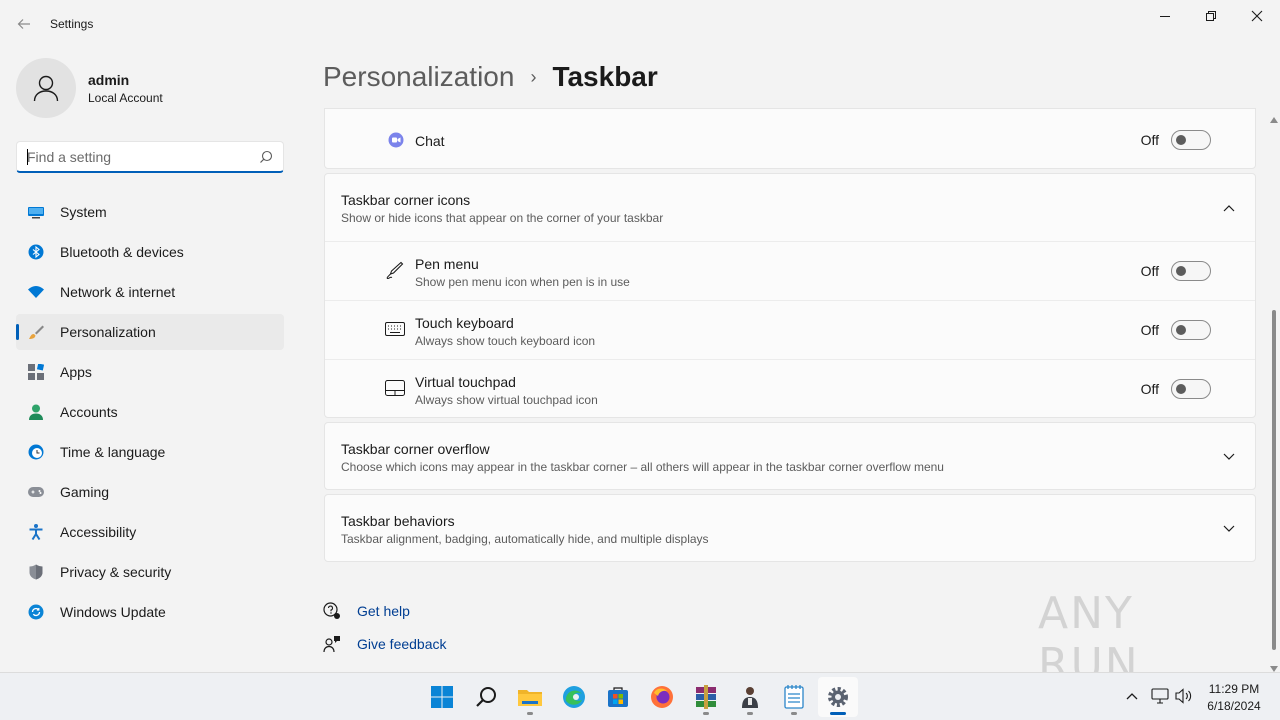 This screenshot has width=1280, height=720. I want to click on scroll-up-arrow-icon, so click(1274, 119).